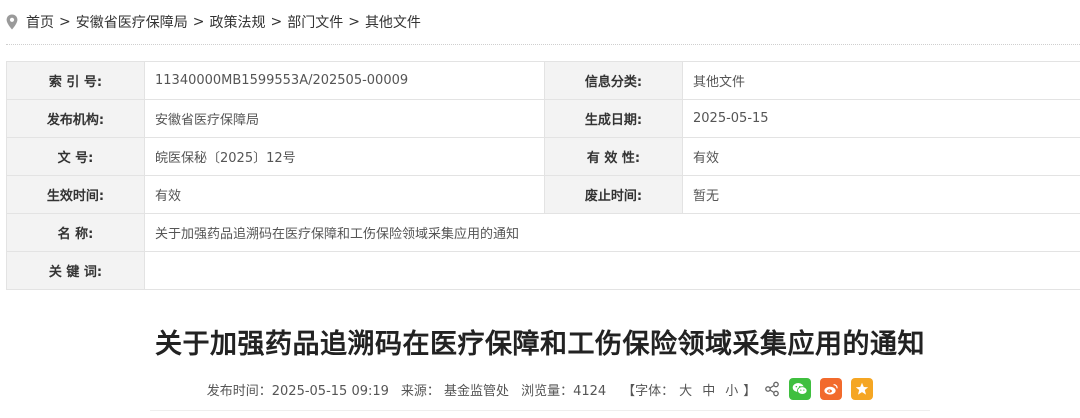 The width and height of the screenshot is (1080, 418). Describe the element at coordinates (75, 156) in the screenshot. I see `document-number-label: 文 号:` at that location.